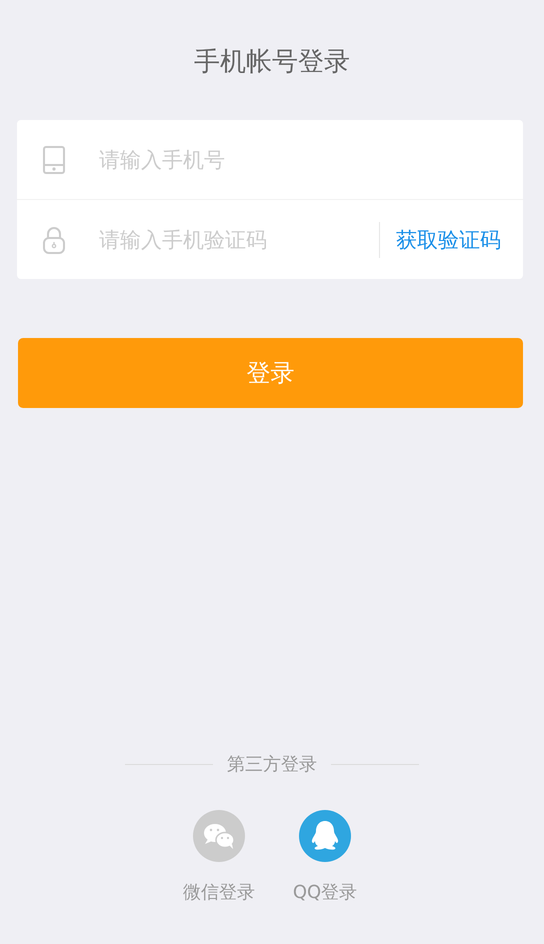 This screenshot has height=944, width=544. I want to click on lock-icon, so click(54, 240).